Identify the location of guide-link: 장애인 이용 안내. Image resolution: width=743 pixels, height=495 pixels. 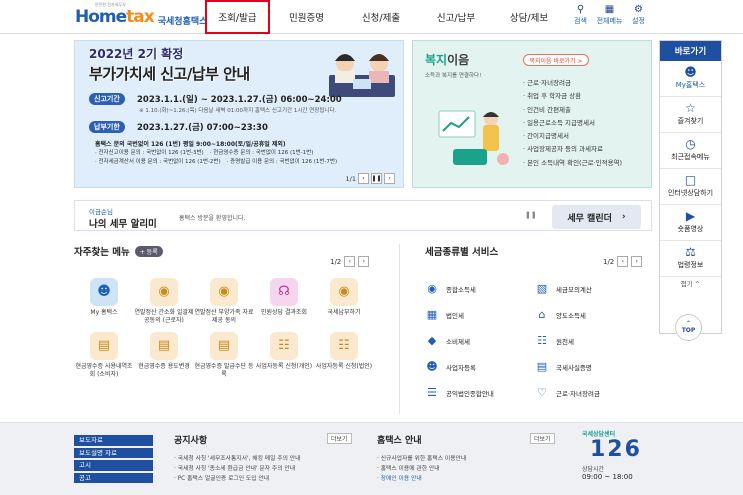
(467, 479).